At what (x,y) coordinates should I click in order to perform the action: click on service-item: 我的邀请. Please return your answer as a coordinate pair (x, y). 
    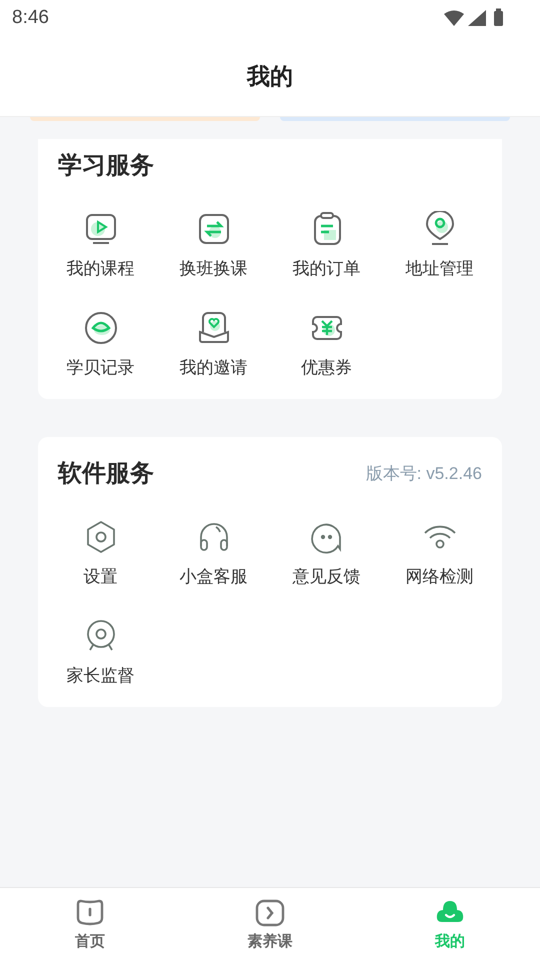
    Looking at the image, I should click on (213, 344).